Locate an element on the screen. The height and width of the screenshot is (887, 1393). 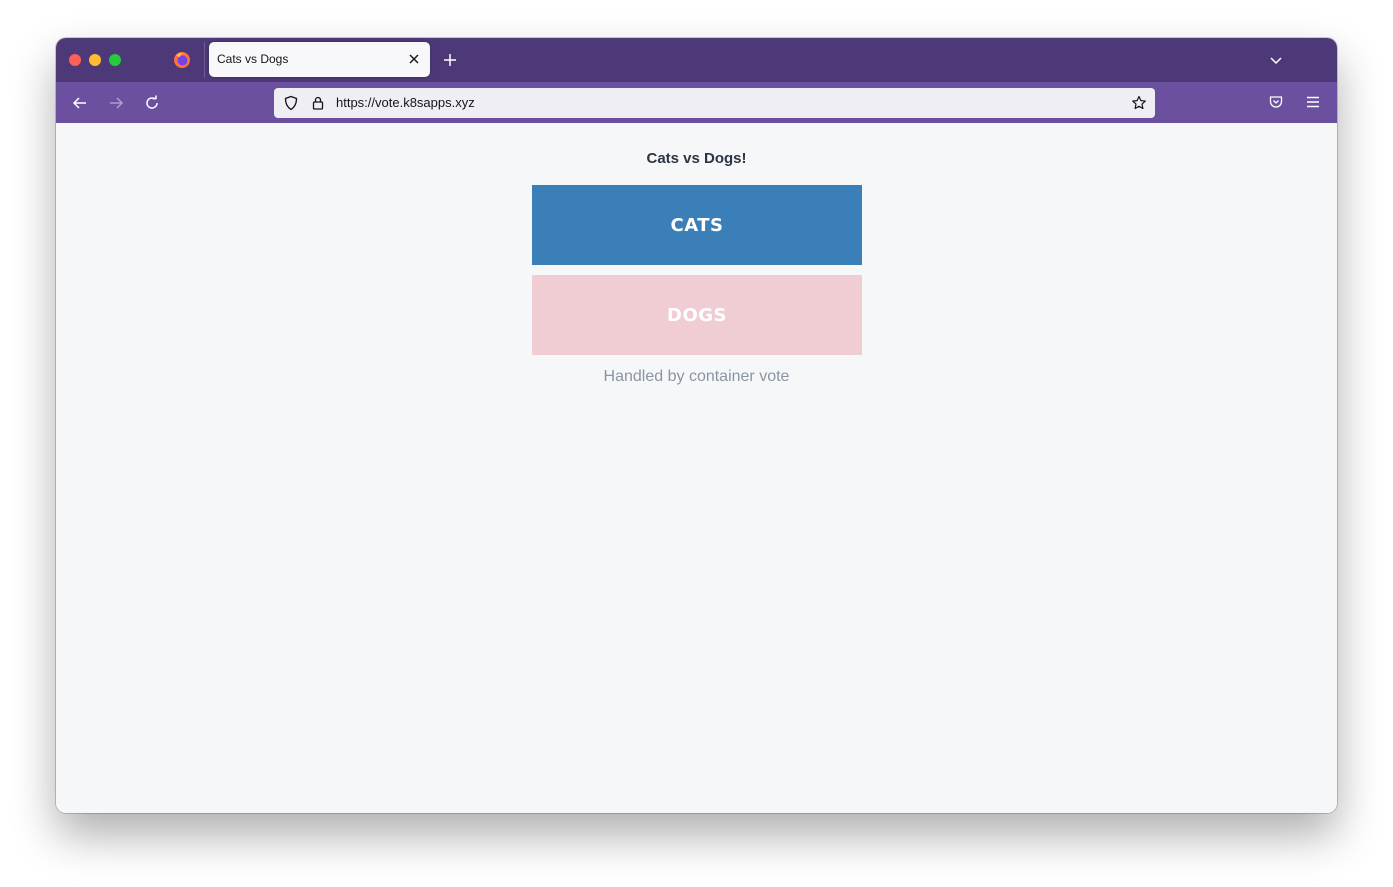
tab-title: Cats vs Dogs is located at coordinates (253, 59).